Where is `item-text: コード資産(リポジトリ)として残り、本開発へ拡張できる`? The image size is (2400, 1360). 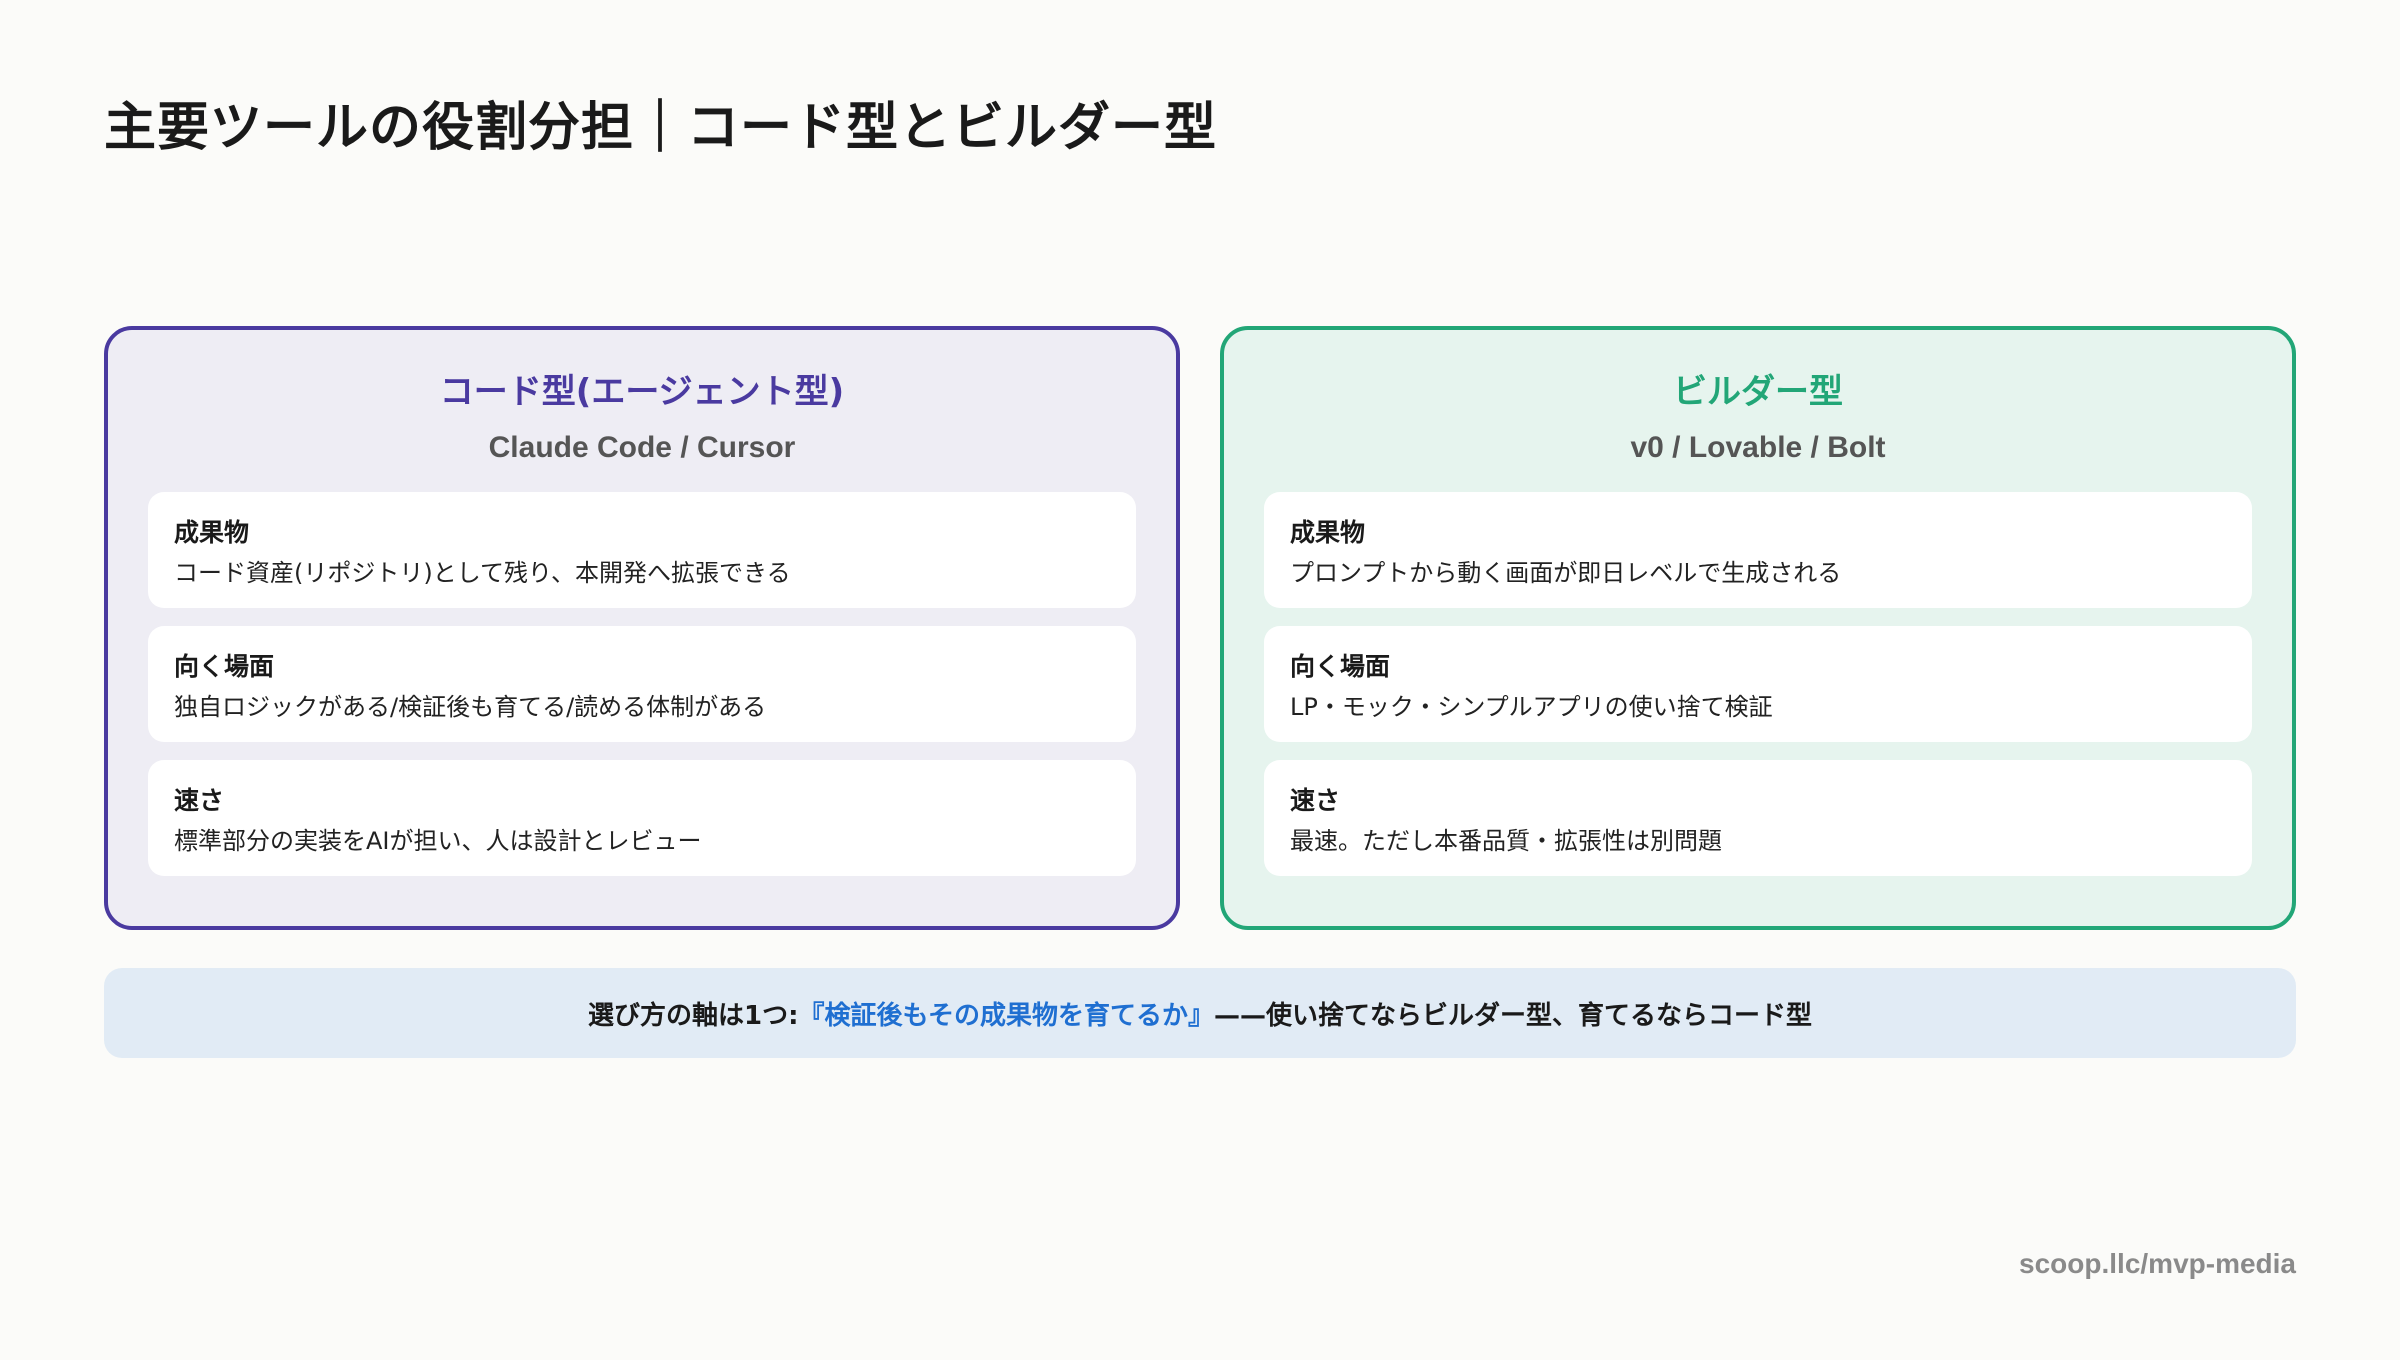 item-text: コード資産(リポジトリ)として残り、本開発へ拡張できる is located at coordinates (482, 573).